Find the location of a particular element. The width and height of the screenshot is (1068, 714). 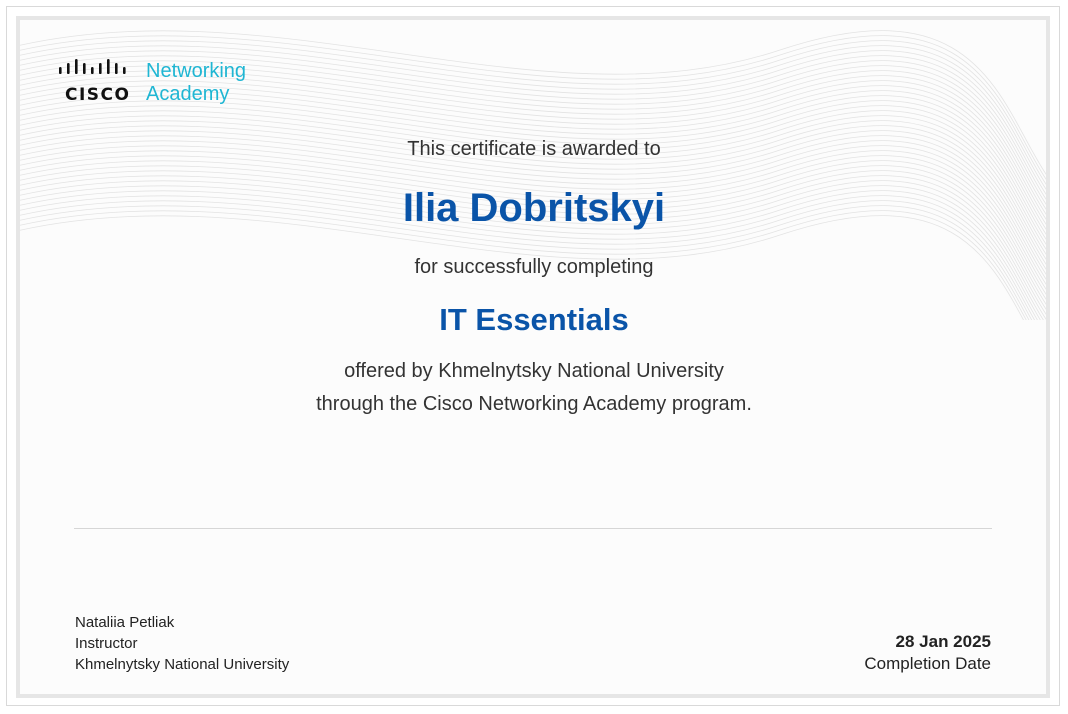

completion-date-label: Completion Date is located at coordinates (927, 663).